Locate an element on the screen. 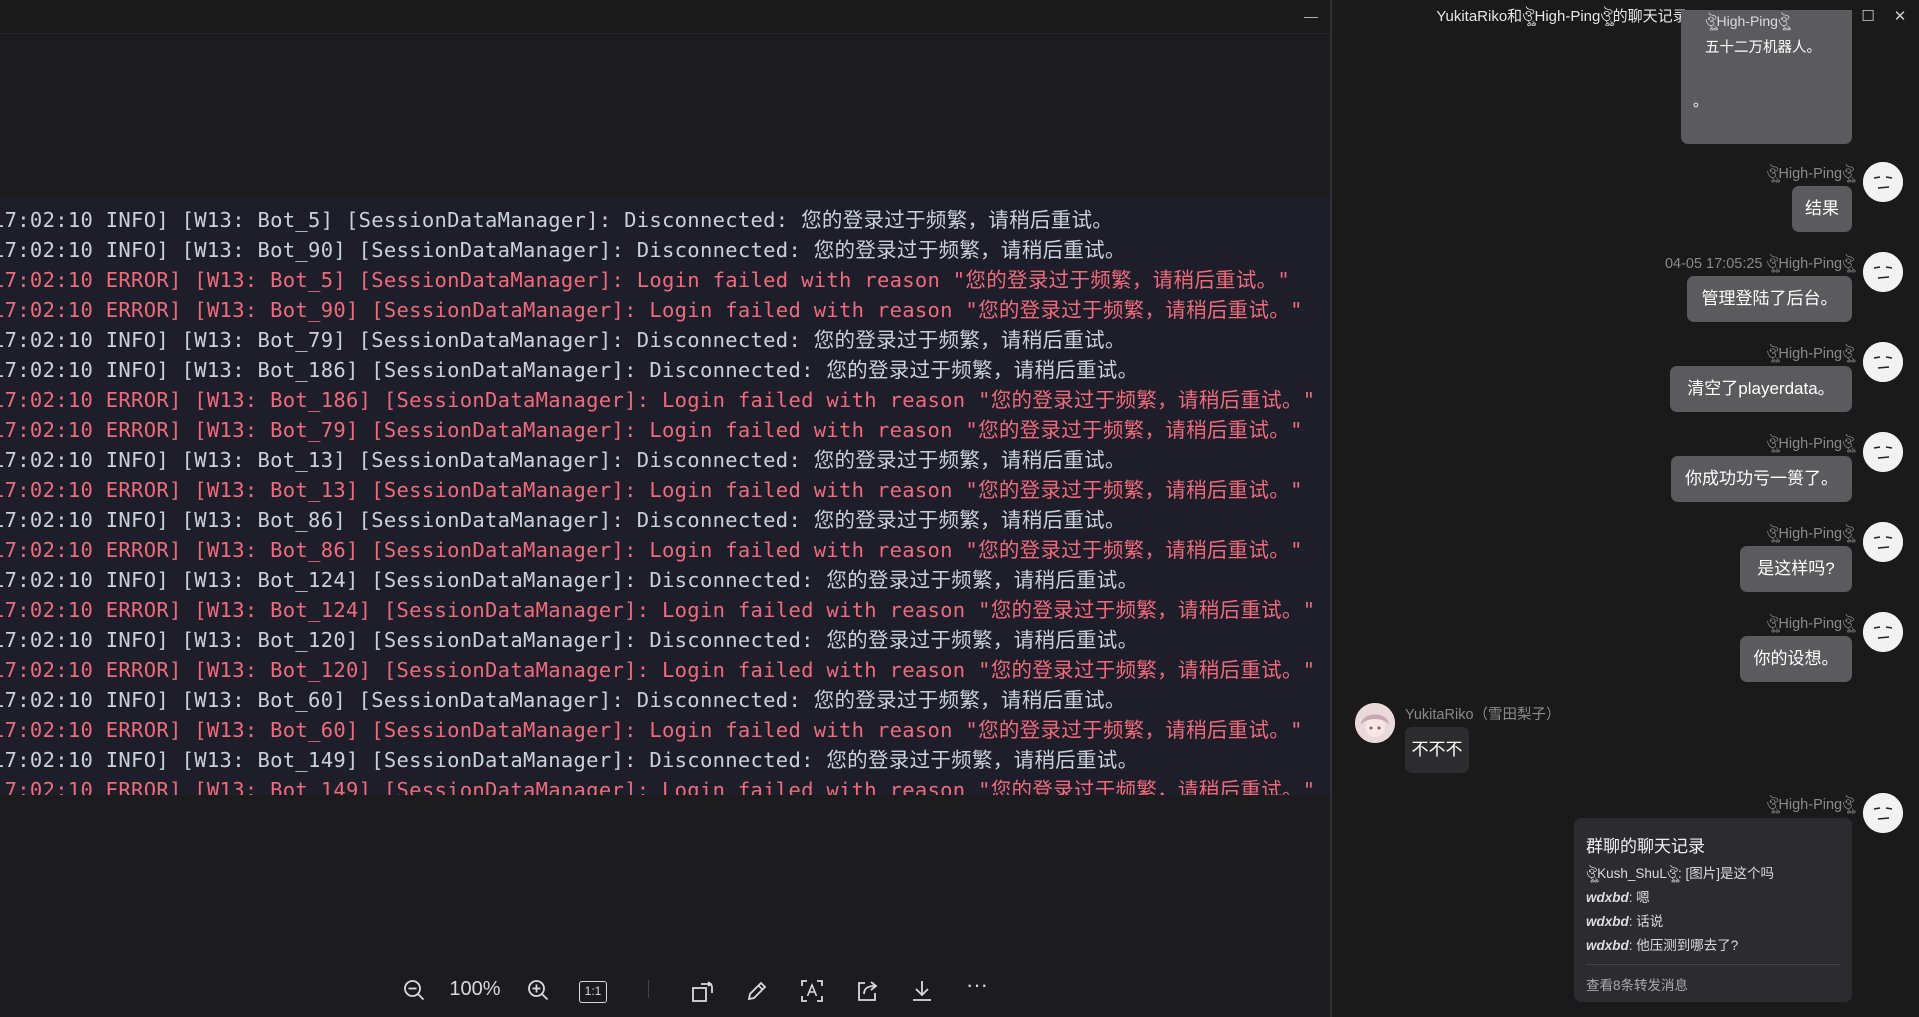 The width and height of the screenshot is (1919, 1017). text-recognition-button is located at coordinates (812, 989).